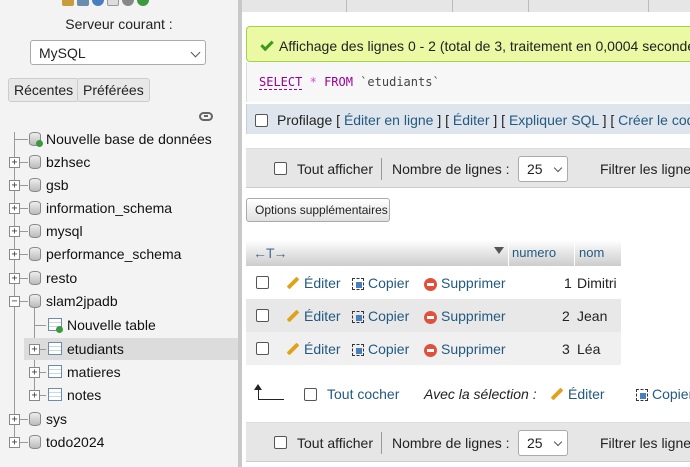  What do you see at coordinates (554, 120) in the screenshot?
I see `explain-sql-link: Expliquer SQL` at bounding box center [554, 120].